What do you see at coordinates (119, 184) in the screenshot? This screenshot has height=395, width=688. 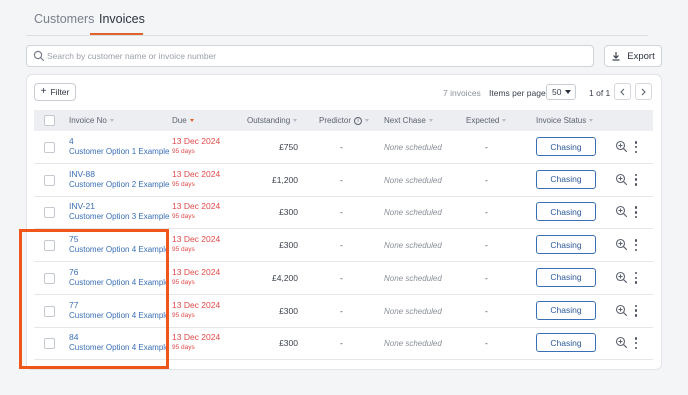 I see `customer-link: Customer Option 2 Example` at bounding box center [119, 184].